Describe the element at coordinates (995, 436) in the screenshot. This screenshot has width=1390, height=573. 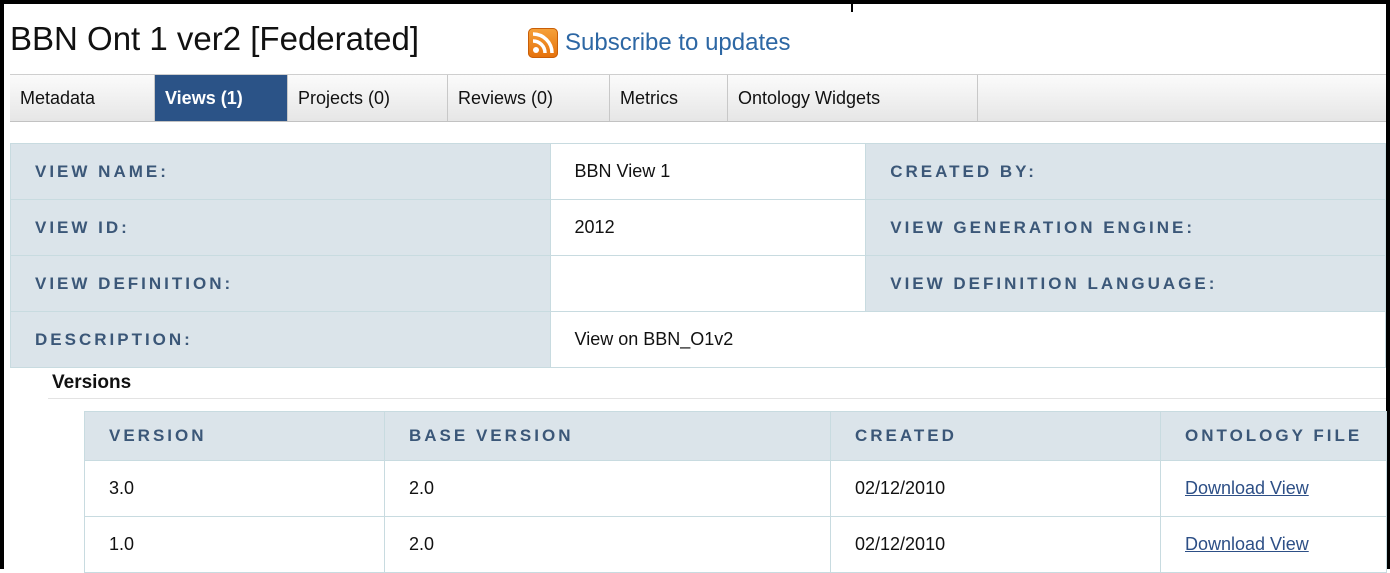
I see `column-header-created: CREATED` at that location.